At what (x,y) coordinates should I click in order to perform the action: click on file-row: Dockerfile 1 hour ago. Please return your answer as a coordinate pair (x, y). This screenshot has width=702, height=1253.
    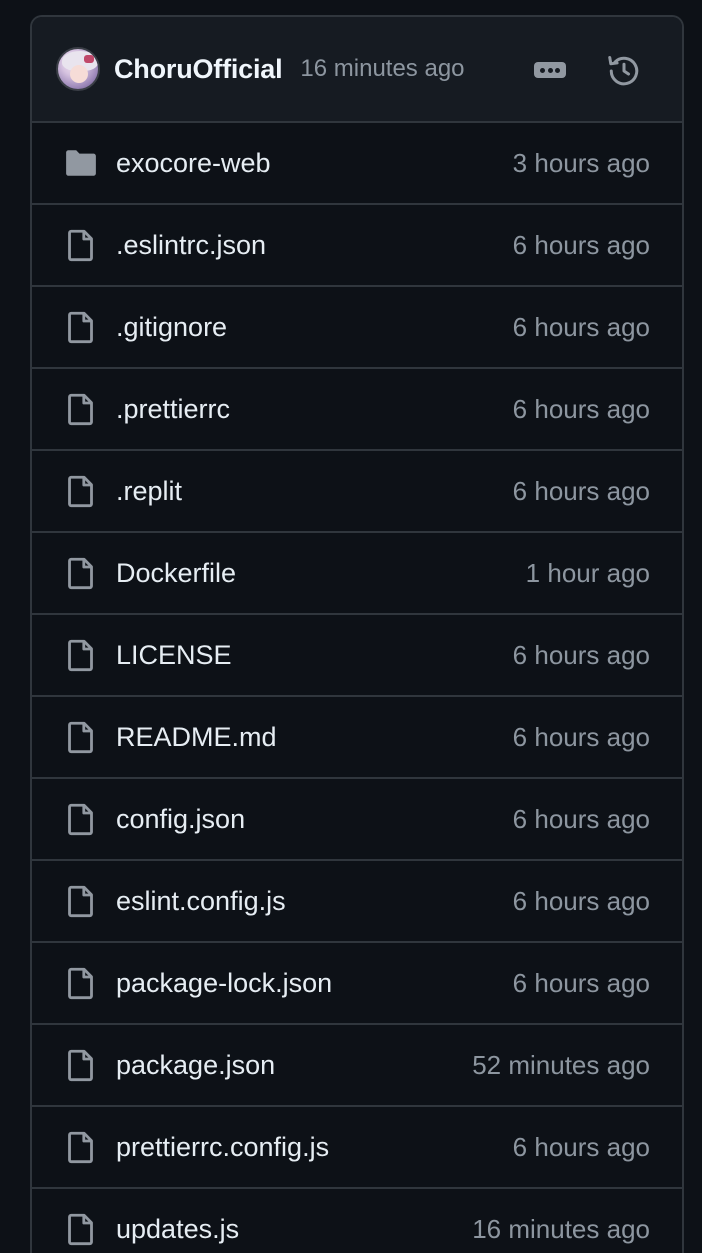
    Looking at the image, I should click on (357, 574).